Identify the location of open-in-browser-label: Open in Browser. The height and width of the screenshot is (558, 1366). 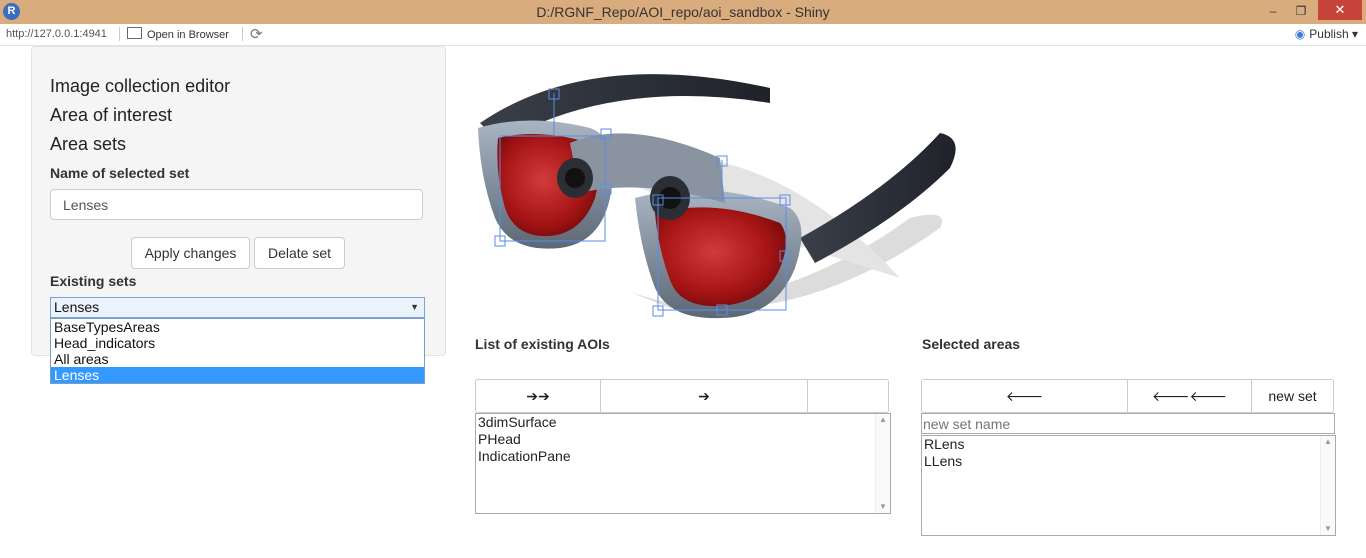
(188, 35).